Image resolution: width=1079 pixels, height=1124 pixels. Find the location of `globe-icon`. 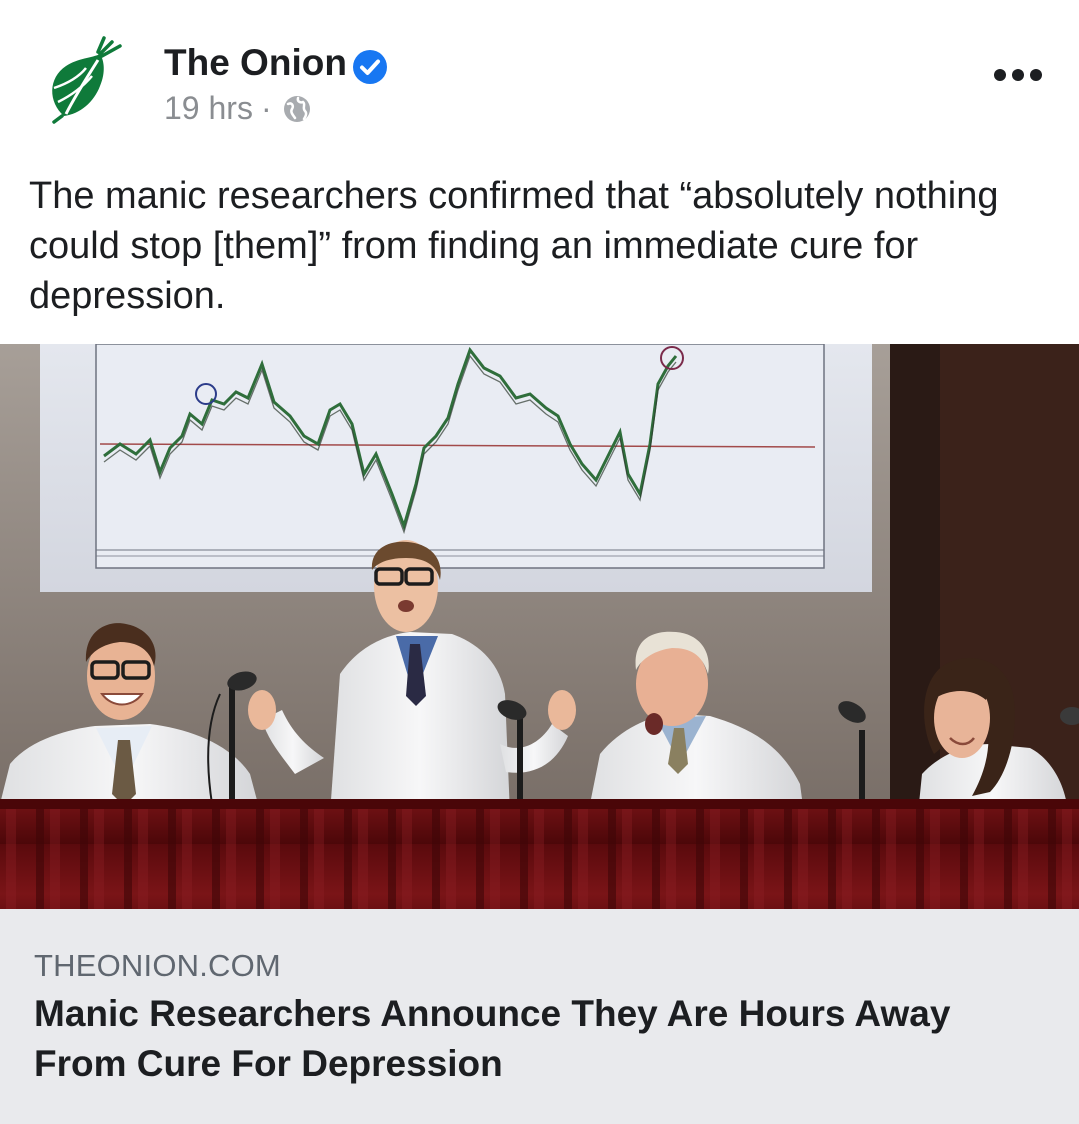

globe-icon is located at coordinates (297, 109).